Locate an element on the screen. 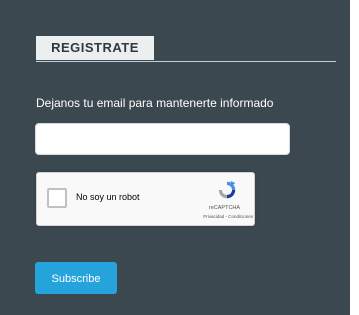 The width and height of the screenshot is (359, 315). section-header: REGISTRATE is located at coordinates (186, 49).